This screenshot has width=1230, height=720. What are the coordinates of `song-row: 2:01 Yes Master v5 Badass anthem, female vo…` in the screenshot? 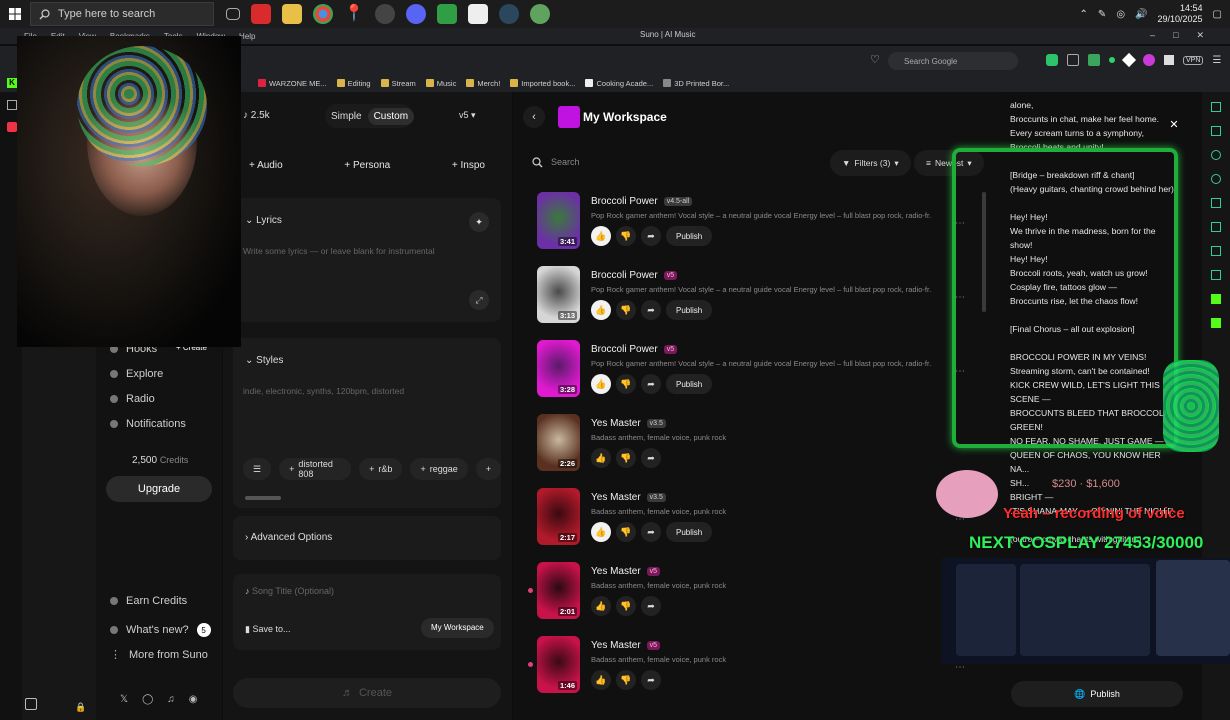 It's located at (746, 592).